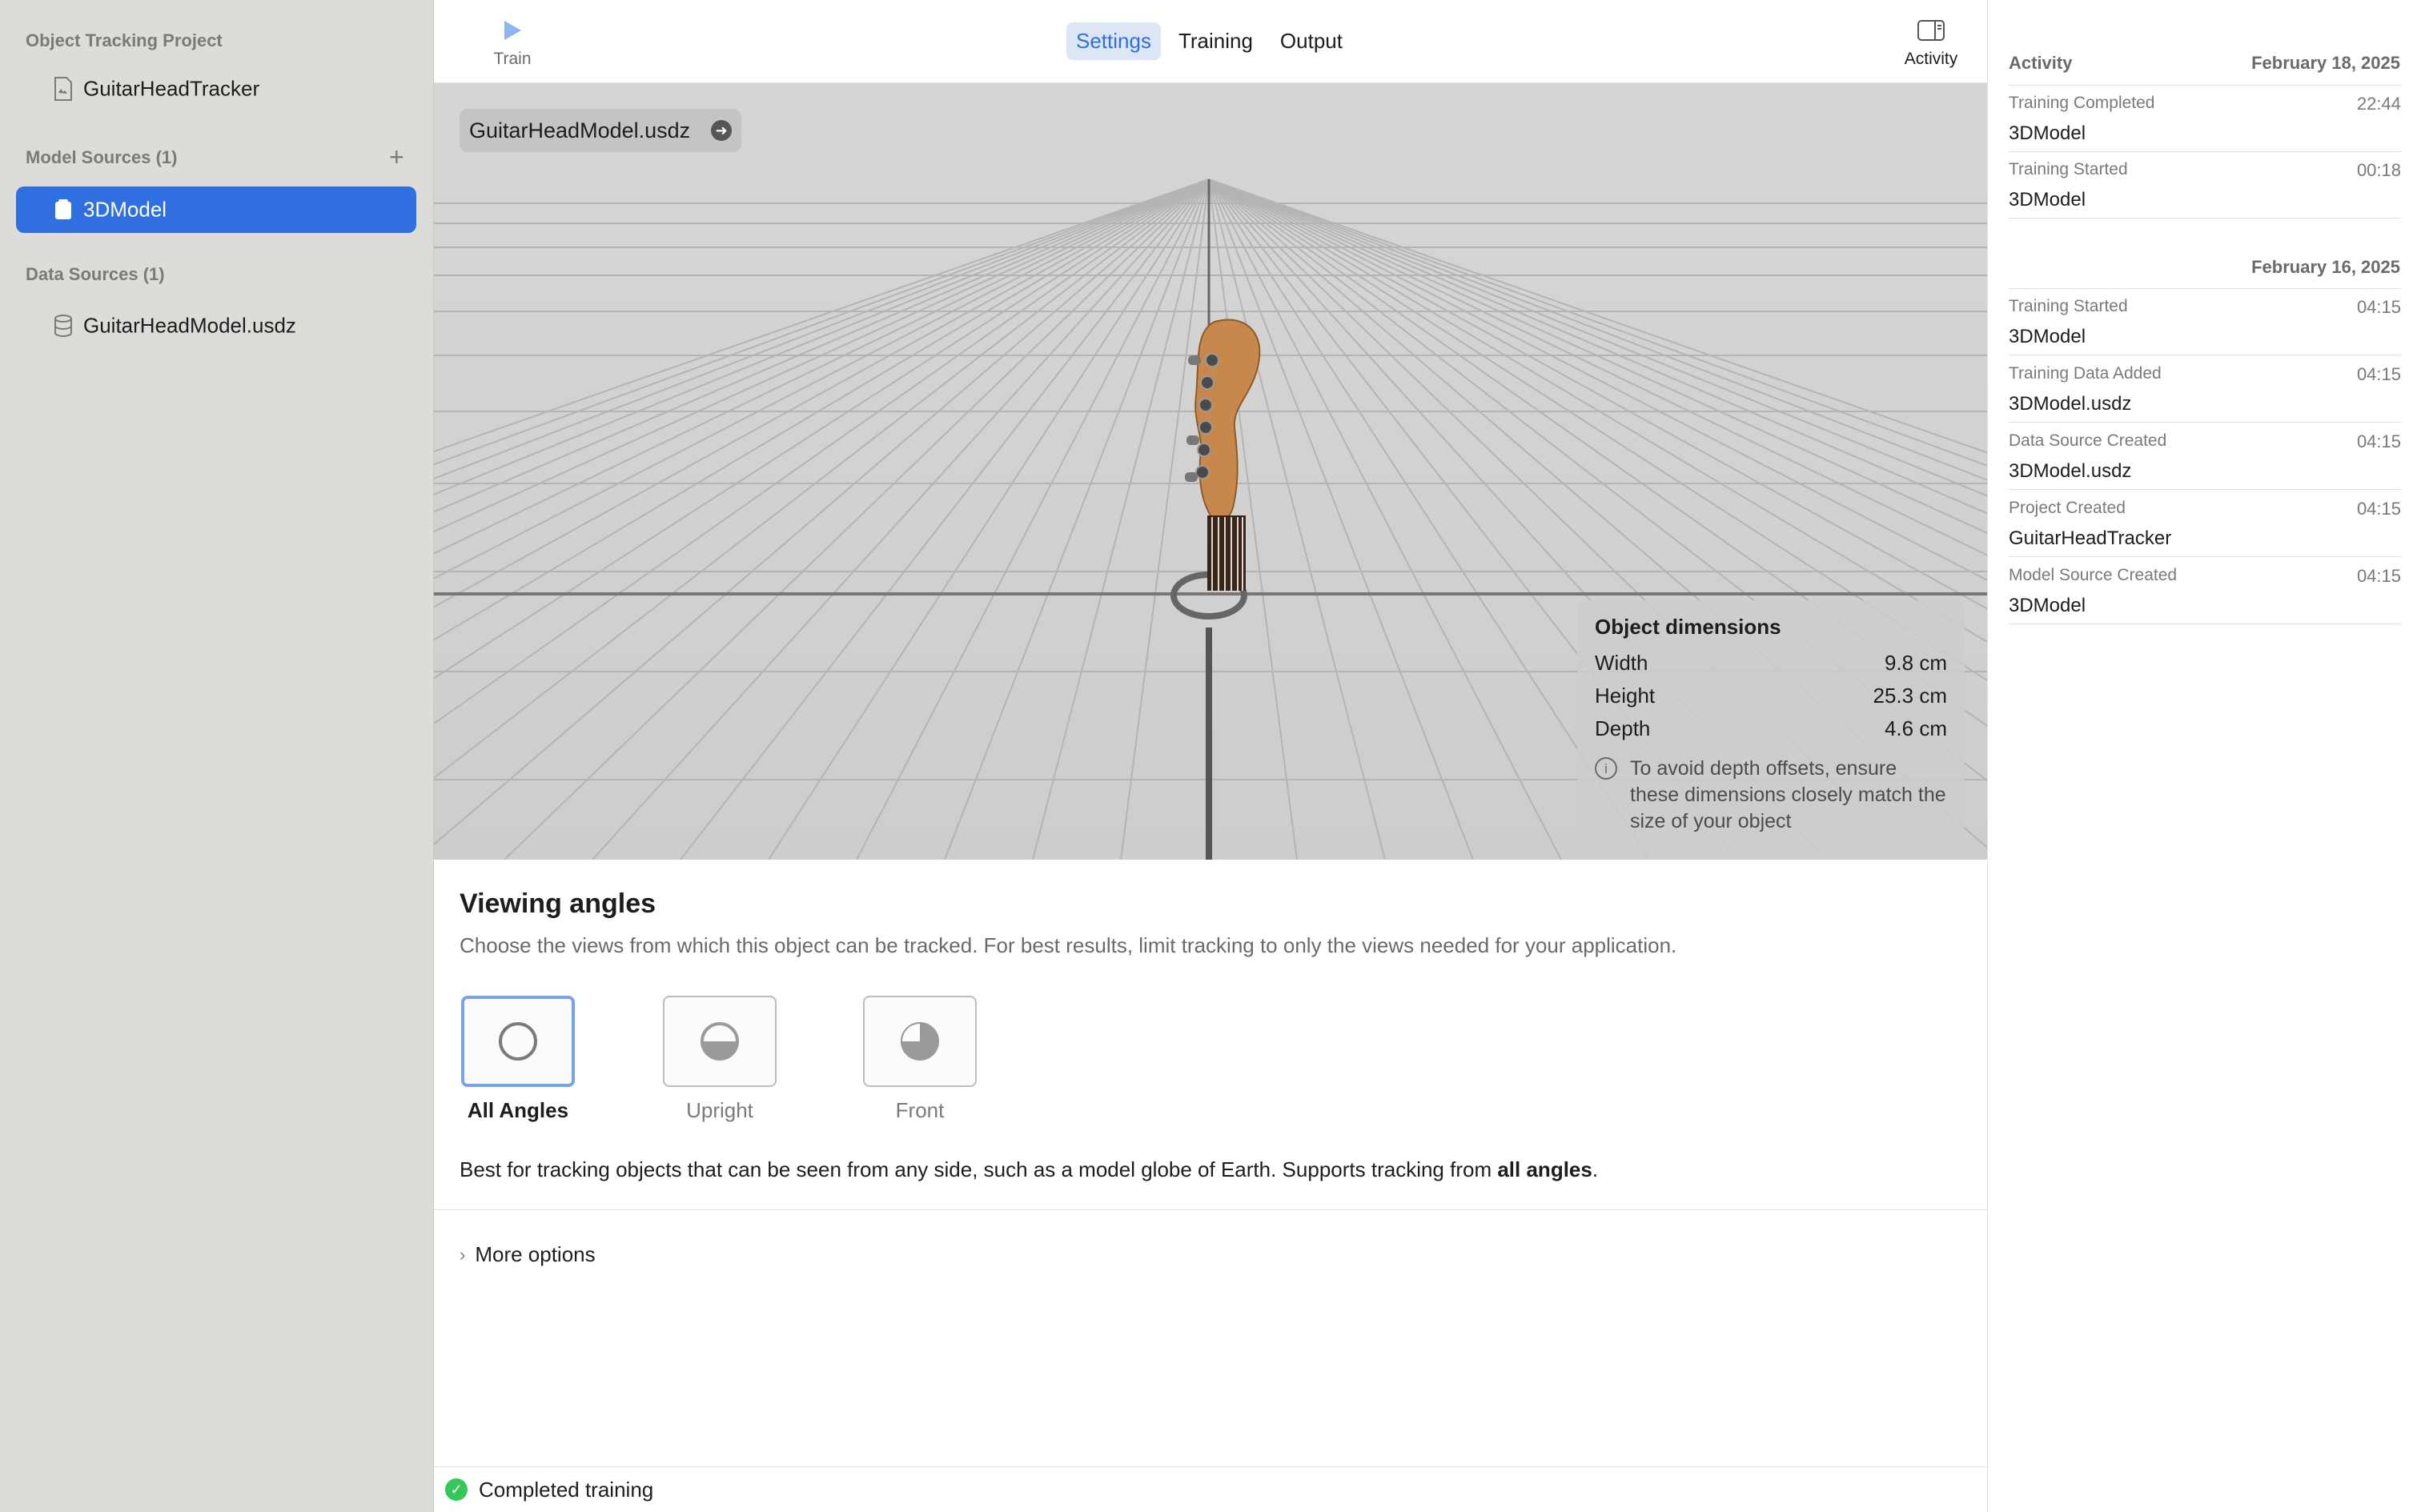  I want to click on circle-icon, so click(518, 1041).